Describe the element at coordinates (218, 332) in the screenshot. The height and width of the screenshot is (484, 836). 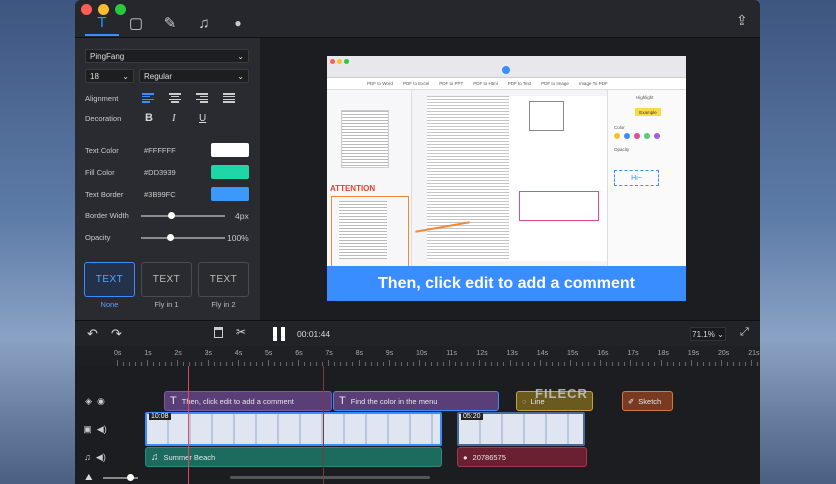
I see `delete-icon` at that location.